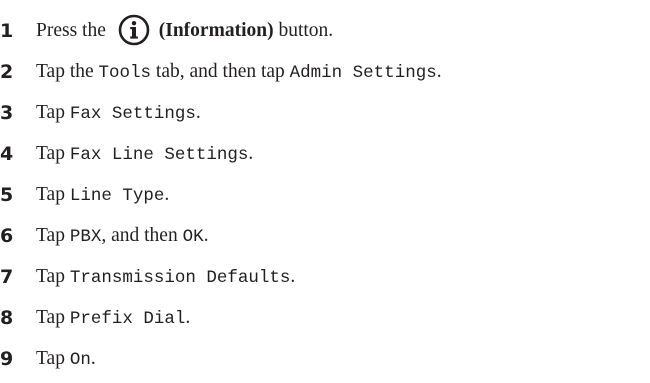 The width and height of the screenshot is (650, 383). I want to click on step-text-post: button., so click(303, 30).